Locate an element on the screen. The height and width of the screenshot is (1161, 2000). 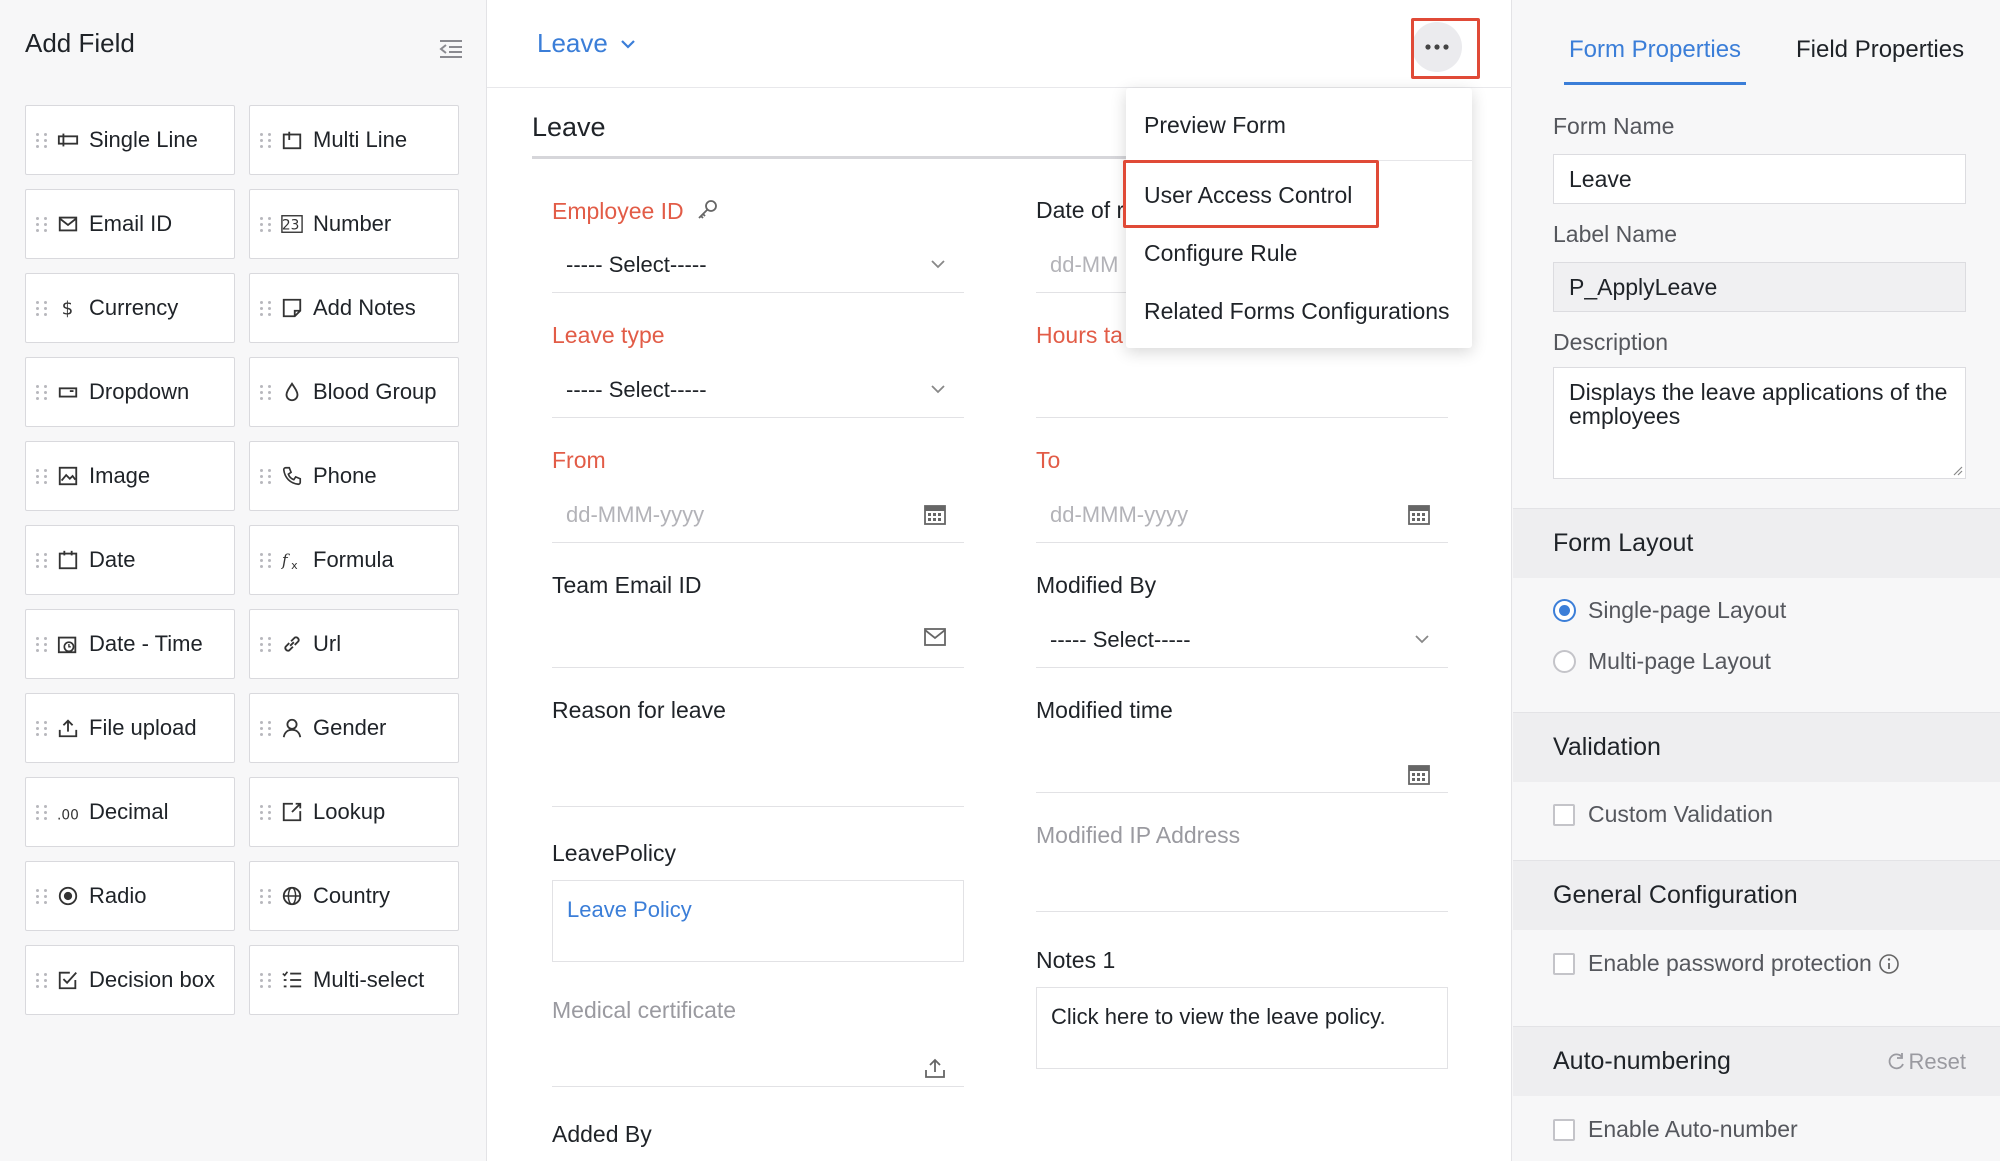
field-tile-currency: $ Currency is located at coordinates (130, 308).